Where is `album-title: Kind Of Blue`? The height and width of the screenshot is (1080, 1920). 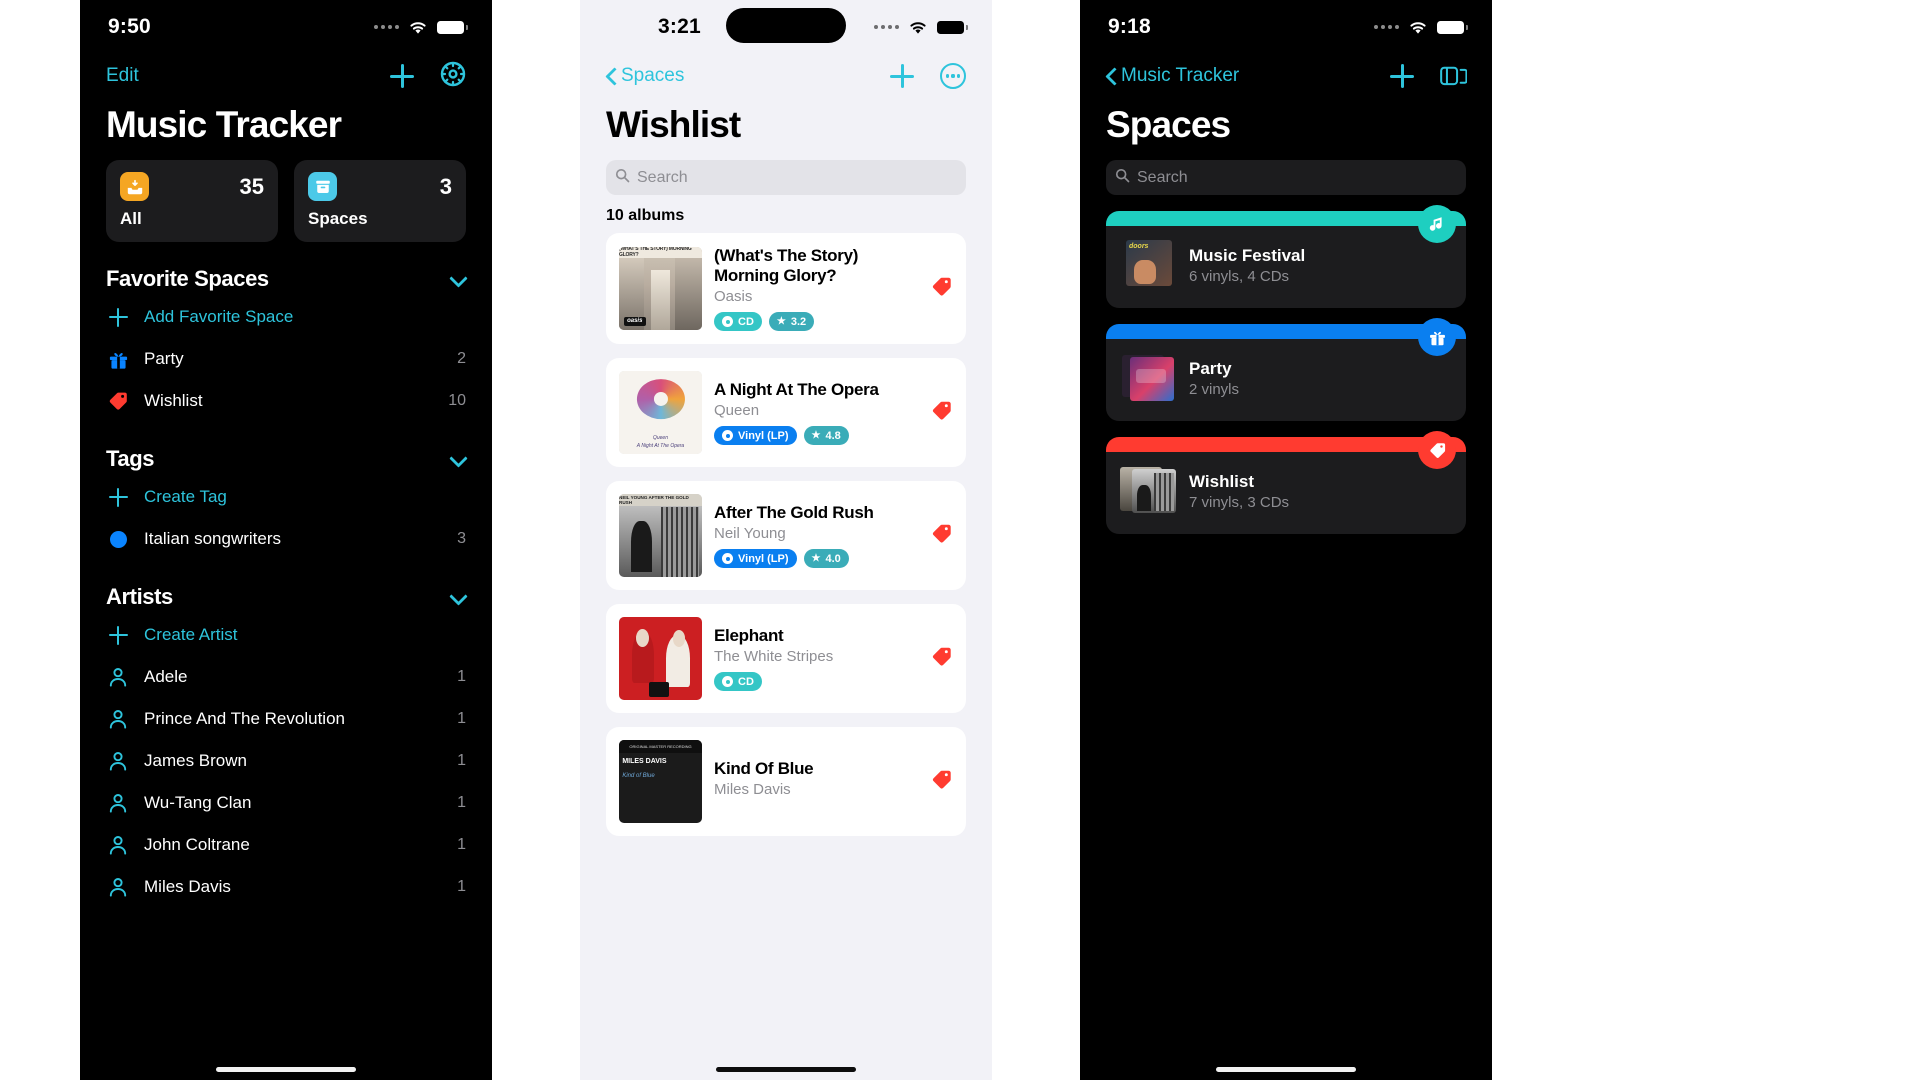 album-title: Kind Of Blue is located at coordinates (764, 768).